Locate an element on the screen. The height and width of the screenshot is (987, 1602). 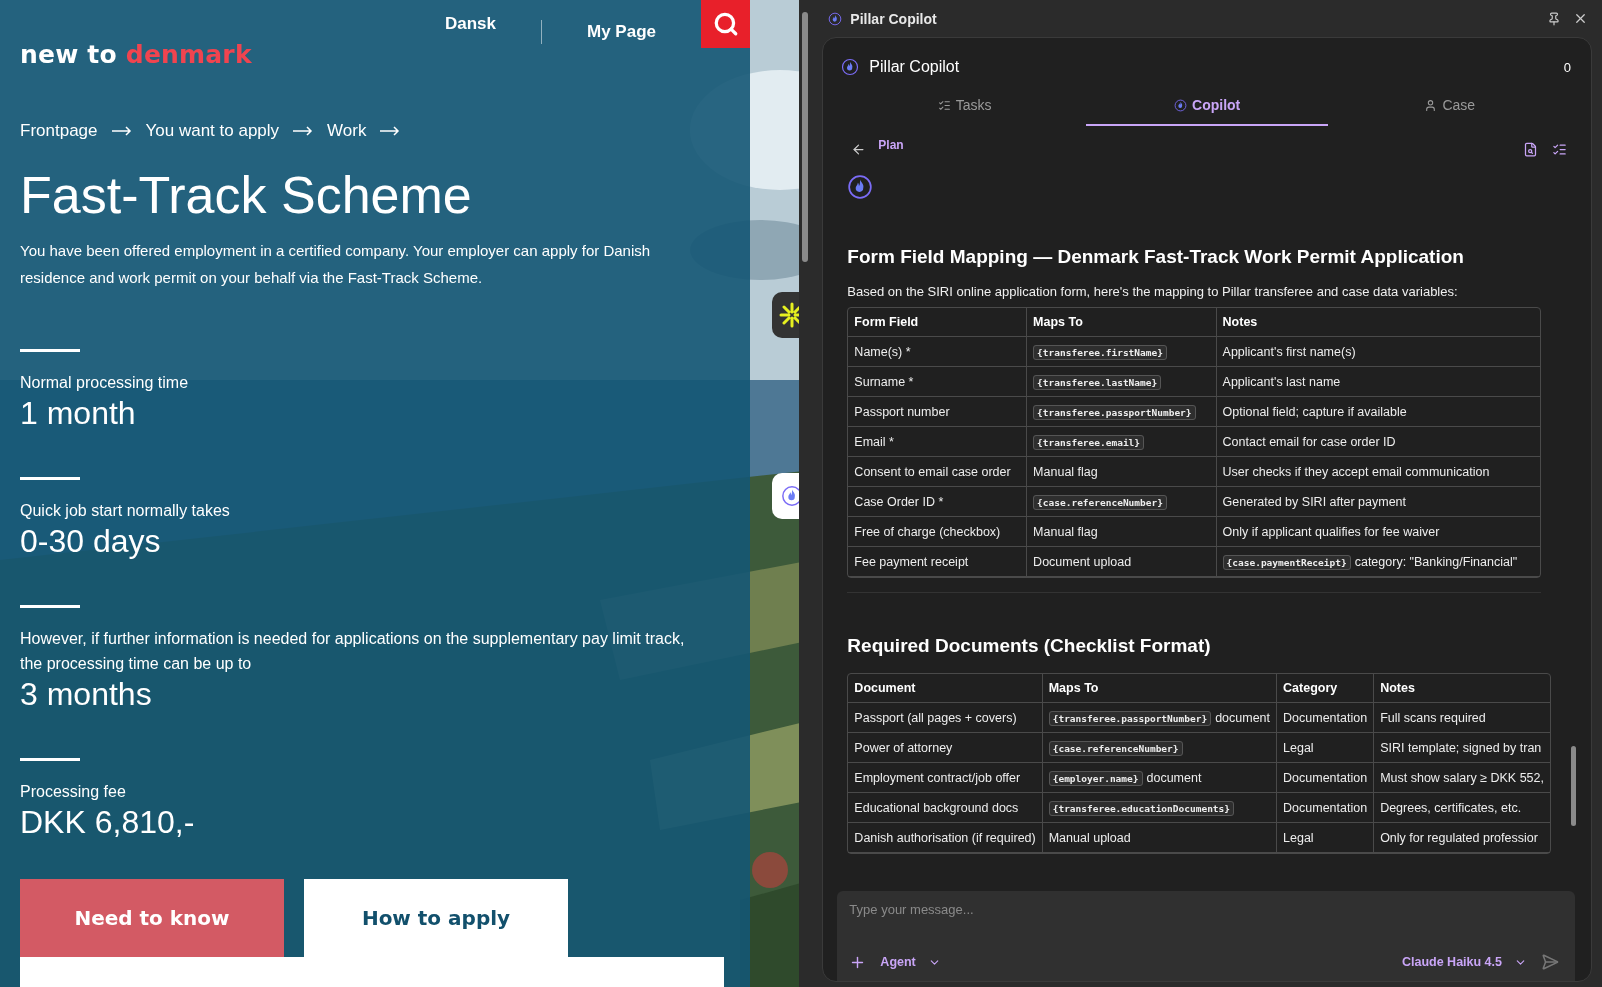
user-icon is located at coordinates (1431, 105).